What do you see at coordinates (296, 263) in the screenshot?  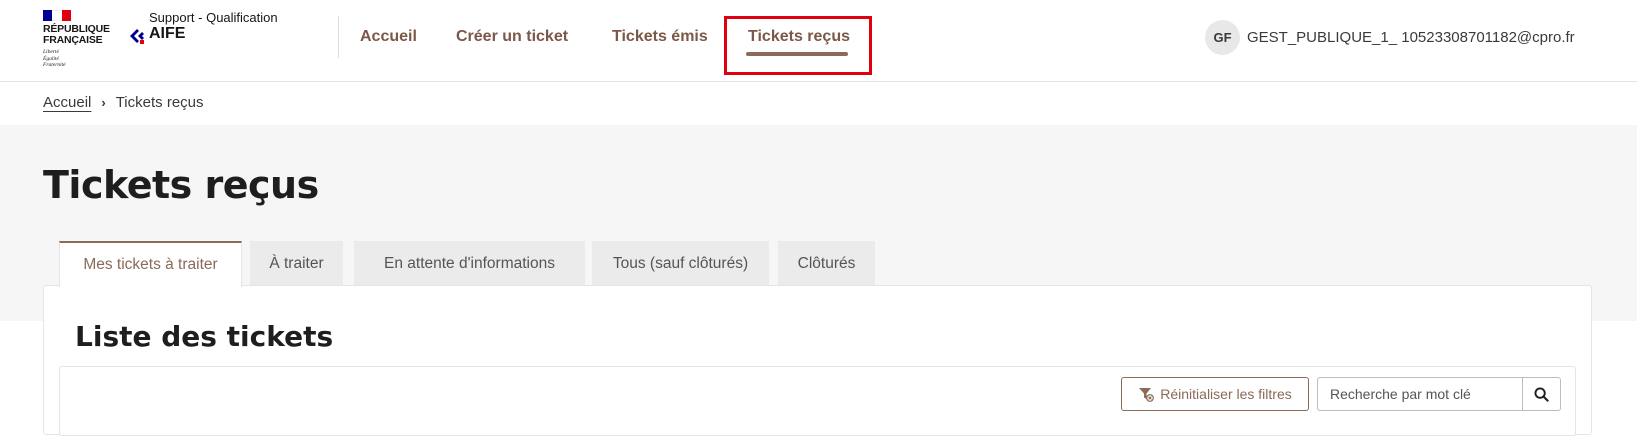 I see `tab-a-traiter: À traiter` at bounding box center [296, 263].